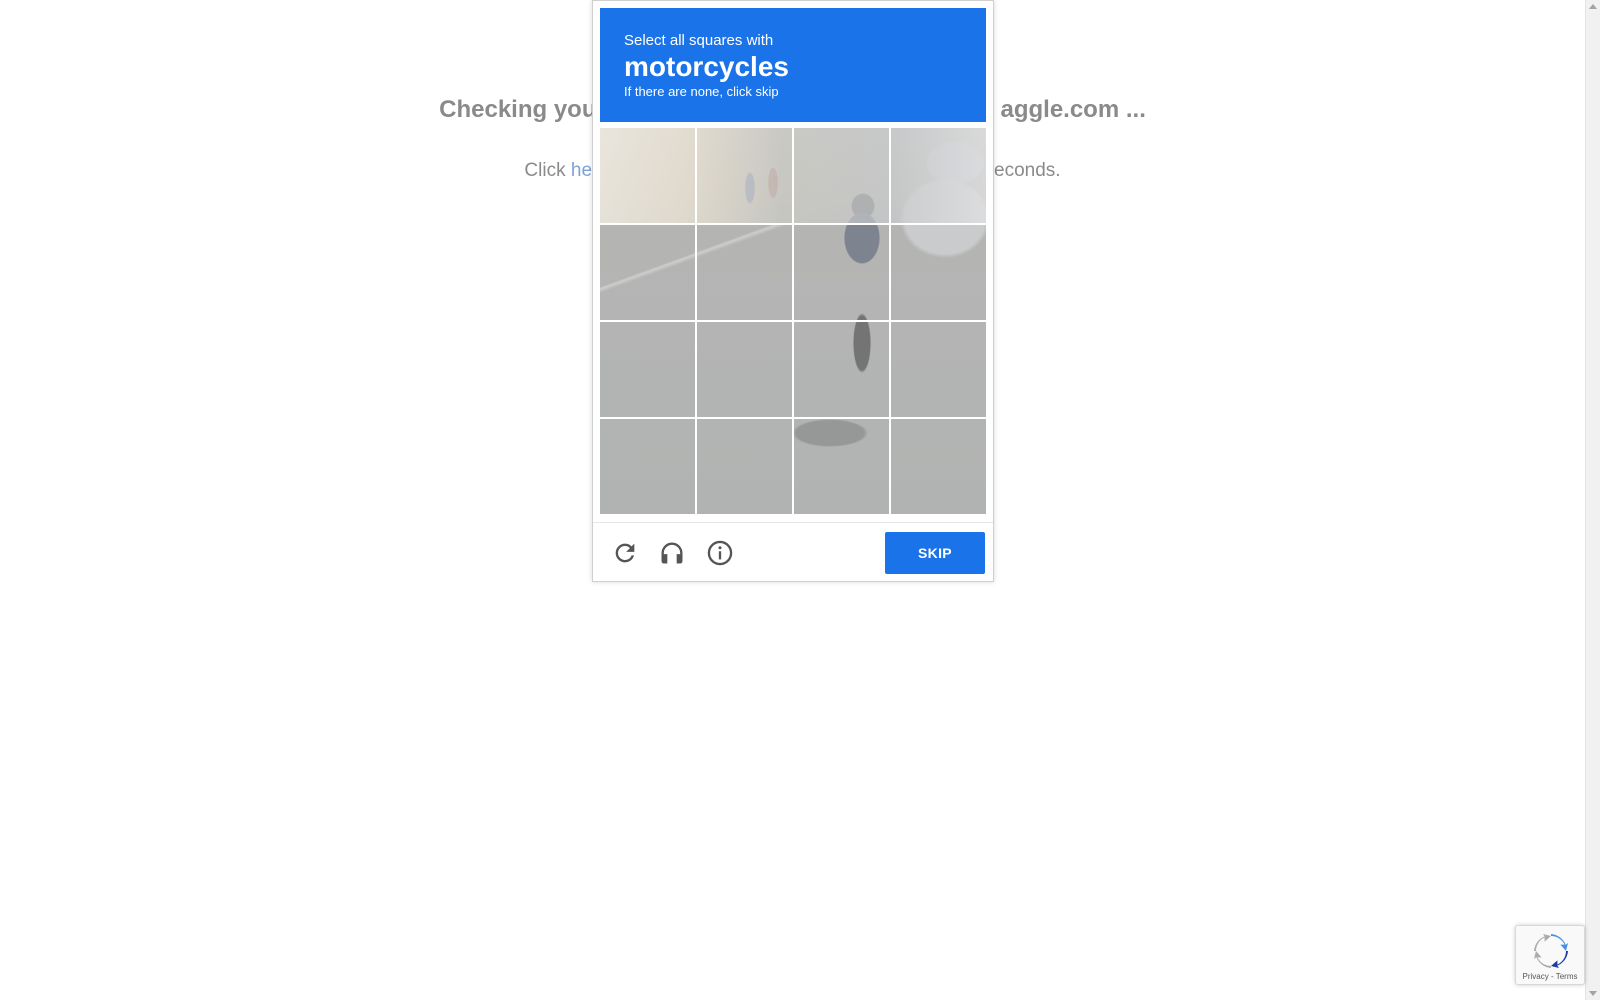 Image resolution: width=1600 pixels, height=1000 pixels. I want to click on here-link: he, so click(581, 170).